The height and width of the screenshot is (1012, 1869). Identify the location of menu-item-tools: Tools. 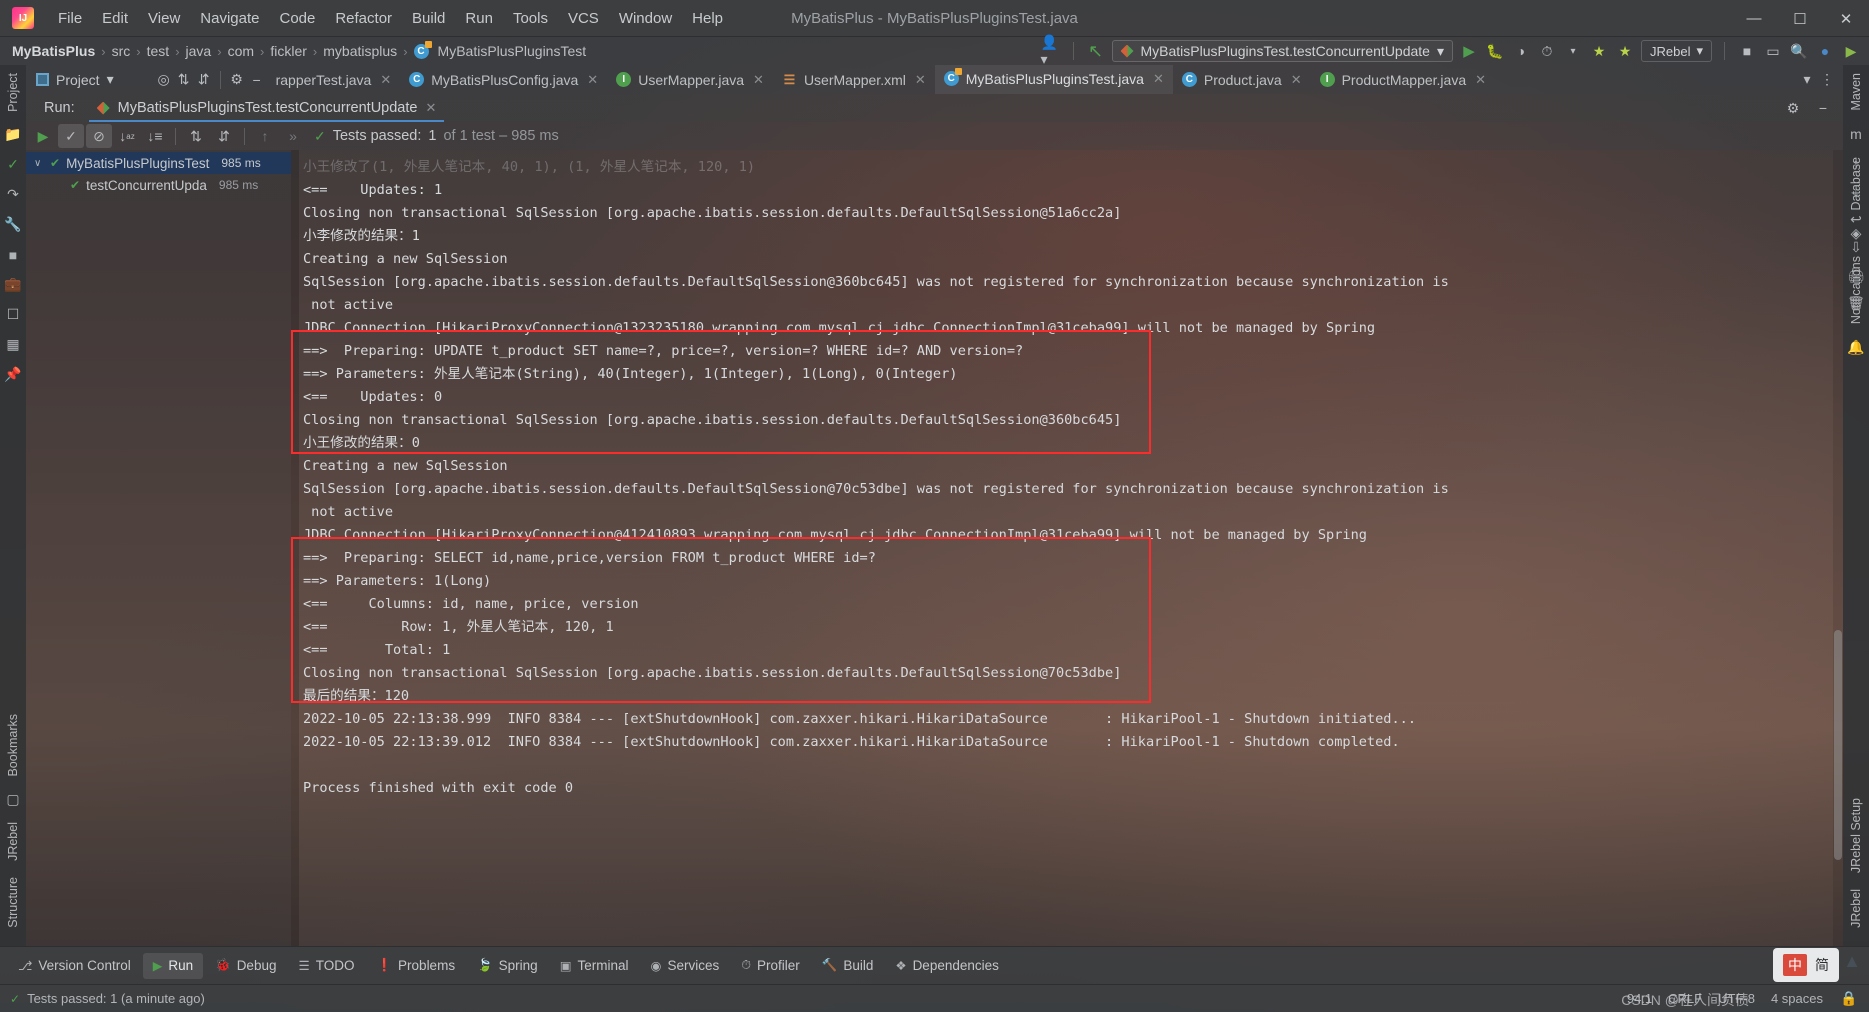
(530, 18).